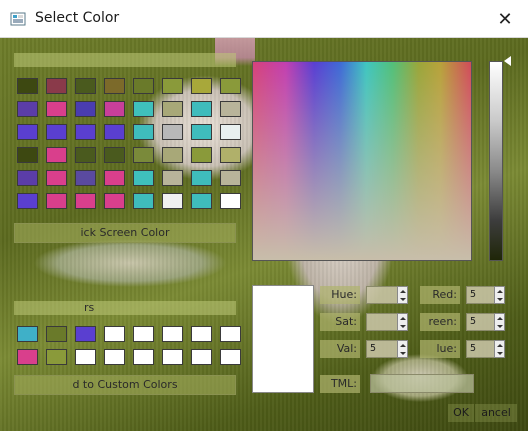 This screenshot has height=431, width=528. I want to click on green-label: reen:, so click(440, 322).